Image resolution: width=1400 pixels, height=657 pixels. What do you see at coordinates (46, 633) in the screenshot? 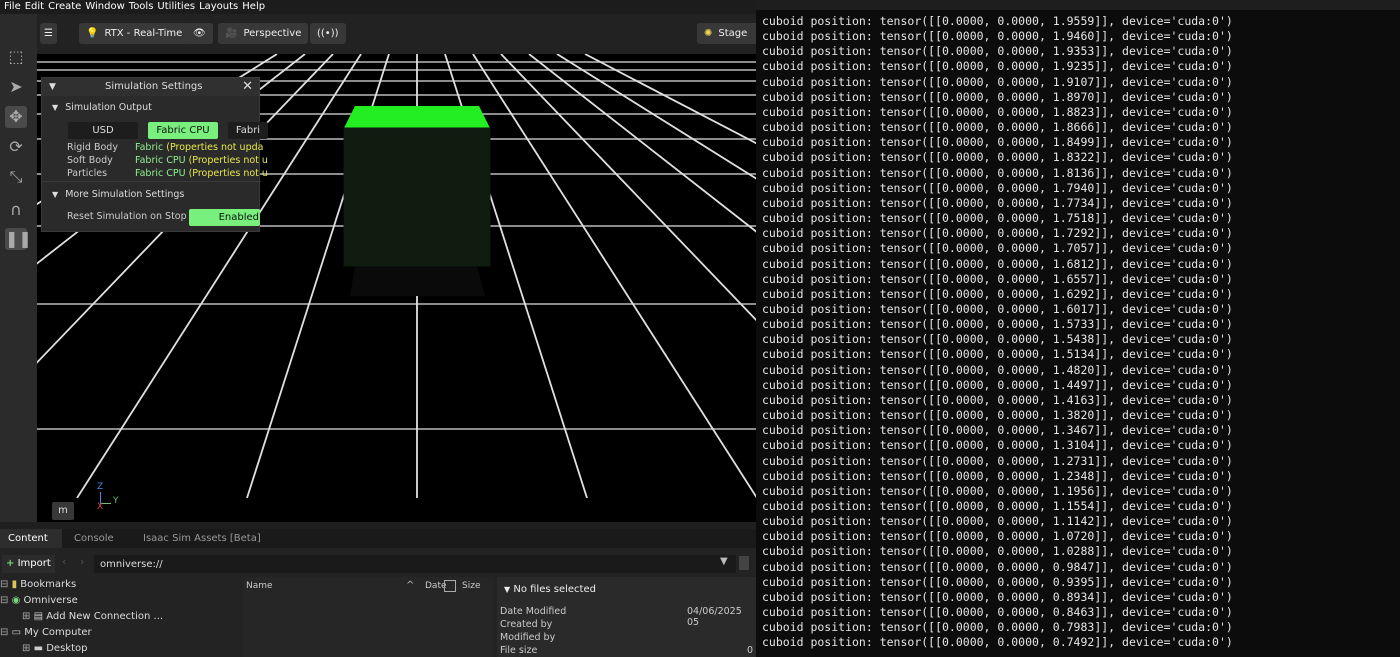
I see `tree-item-my-computer: ⊟ ▭ My Computer` at bounding box center [46, 633].